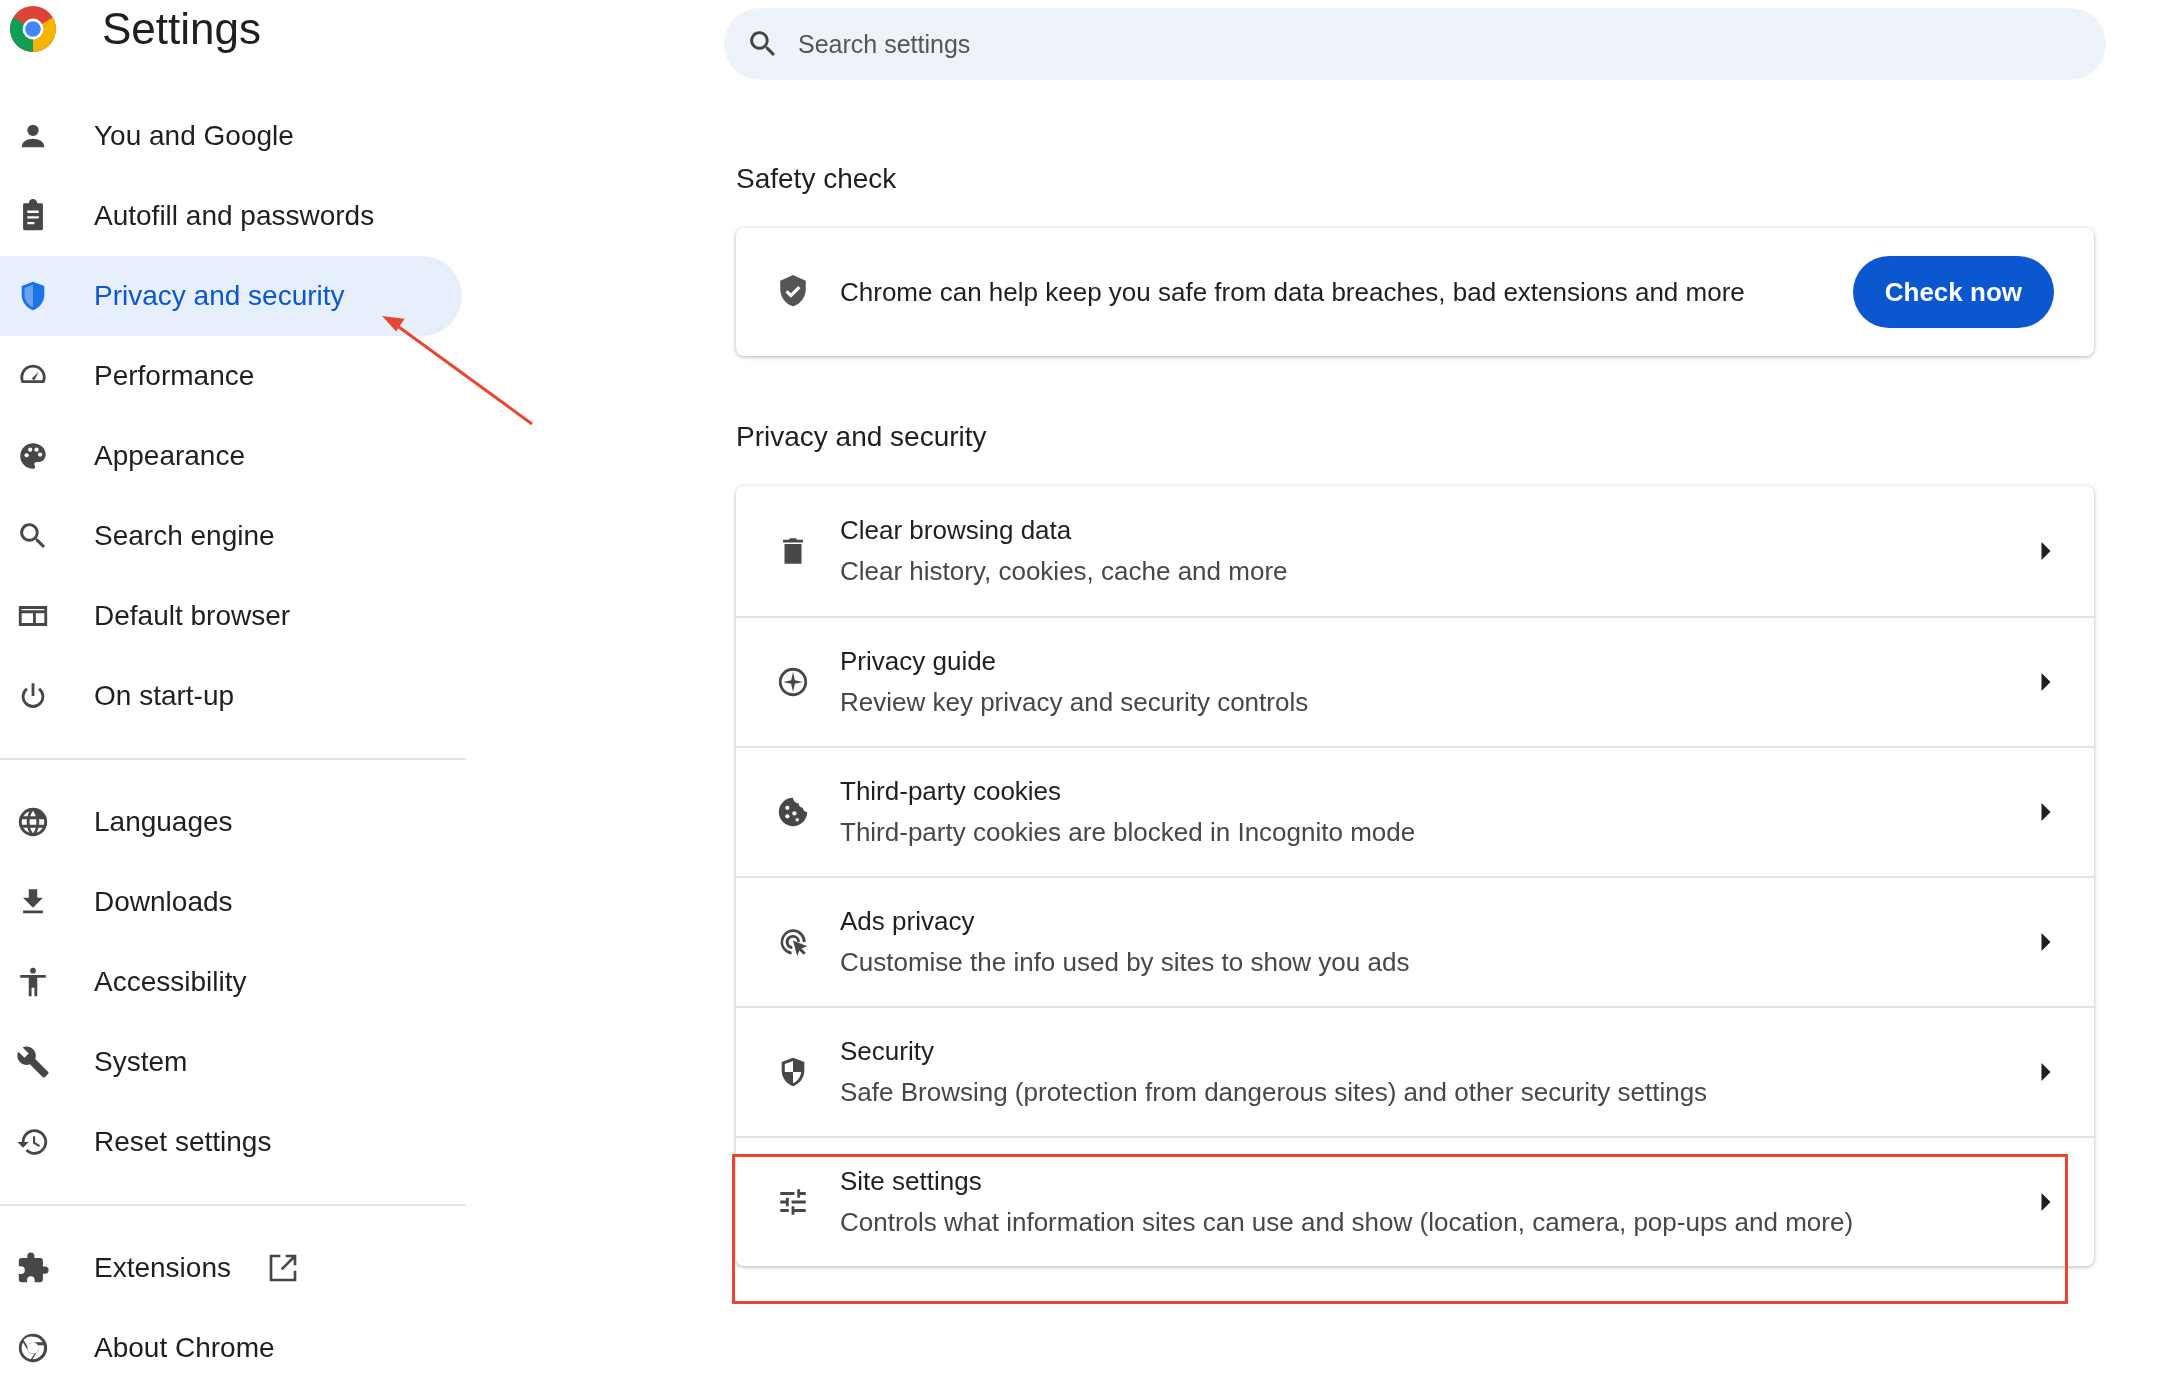  What do you see at coordinates (231, 616) in the screenshot?
I see `sidebar-item: Default browser` at bounding box center [231, 616].